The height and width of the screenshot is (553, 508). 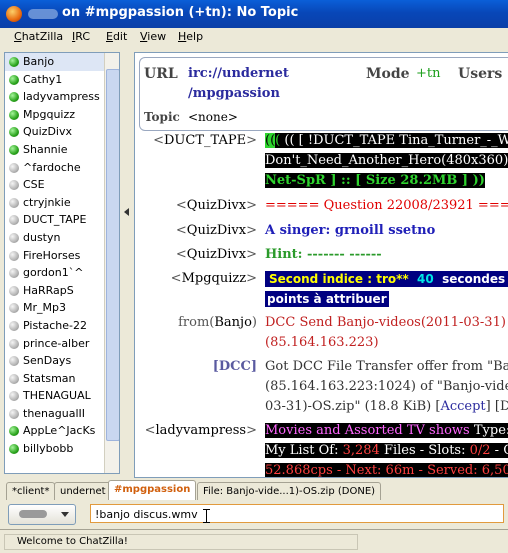 I want to click on menu-edit: Edit, so click(x=116, y=36).